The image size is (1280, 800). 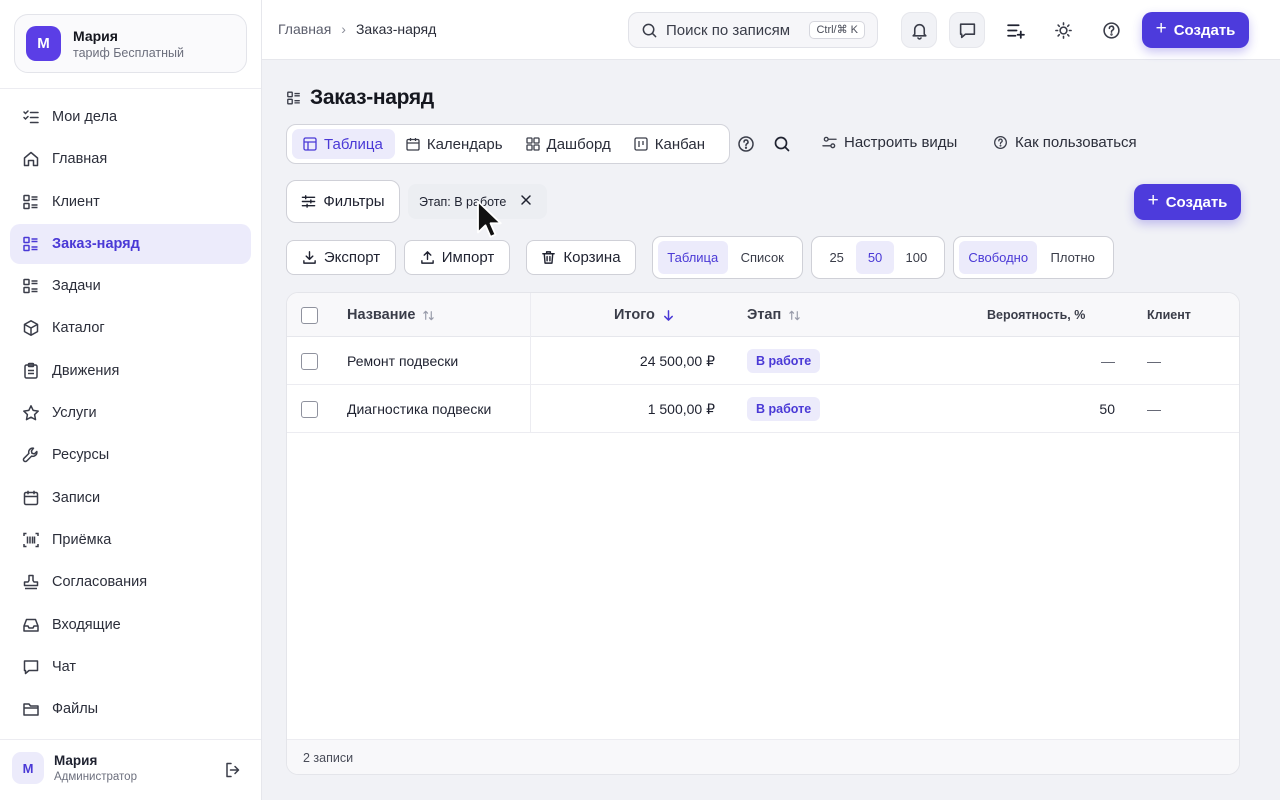 I want to click on density-compact: Плотно, so click(x=1072, y=257).